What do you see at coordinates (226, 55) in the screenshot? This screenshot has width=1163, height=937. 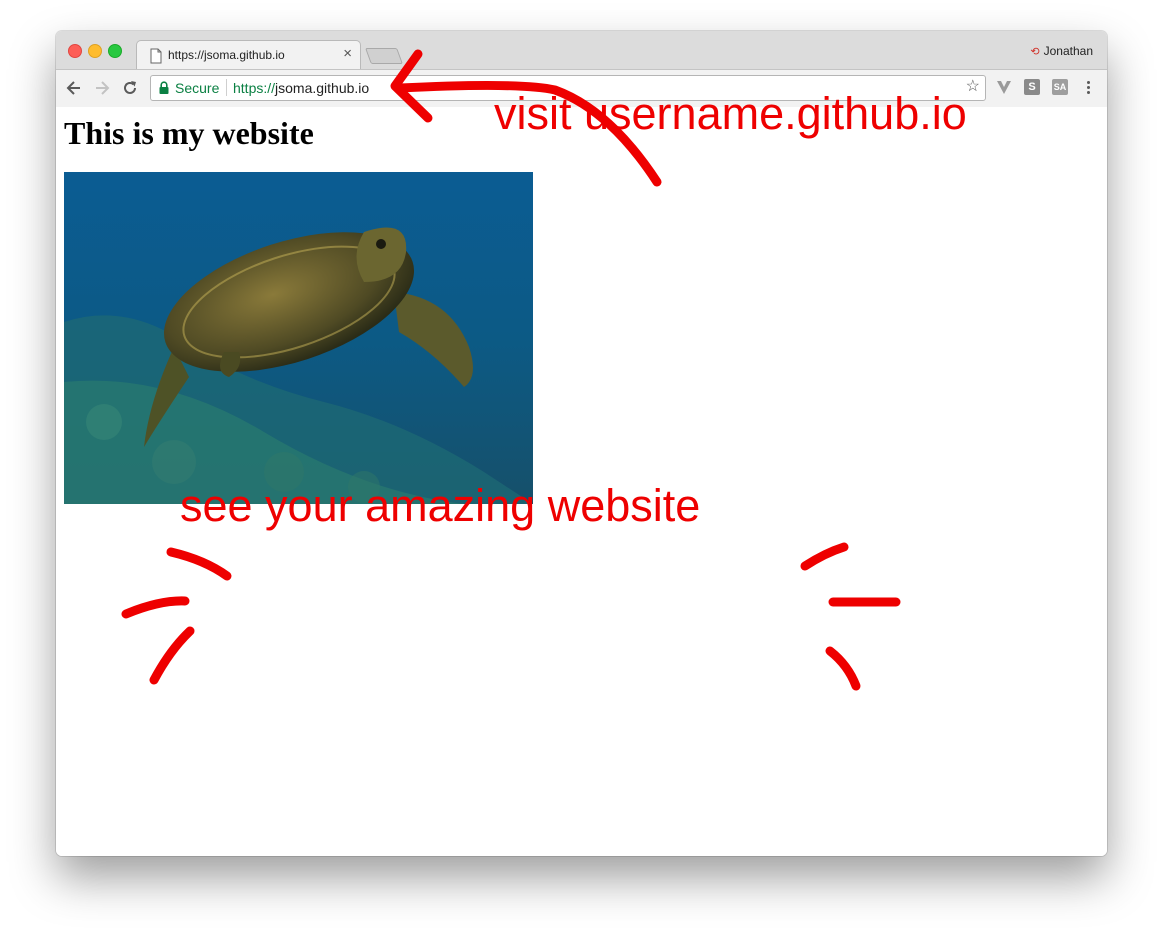 I see `tab-title: https://jsoma.github.io` at bounding box center [226, 55].